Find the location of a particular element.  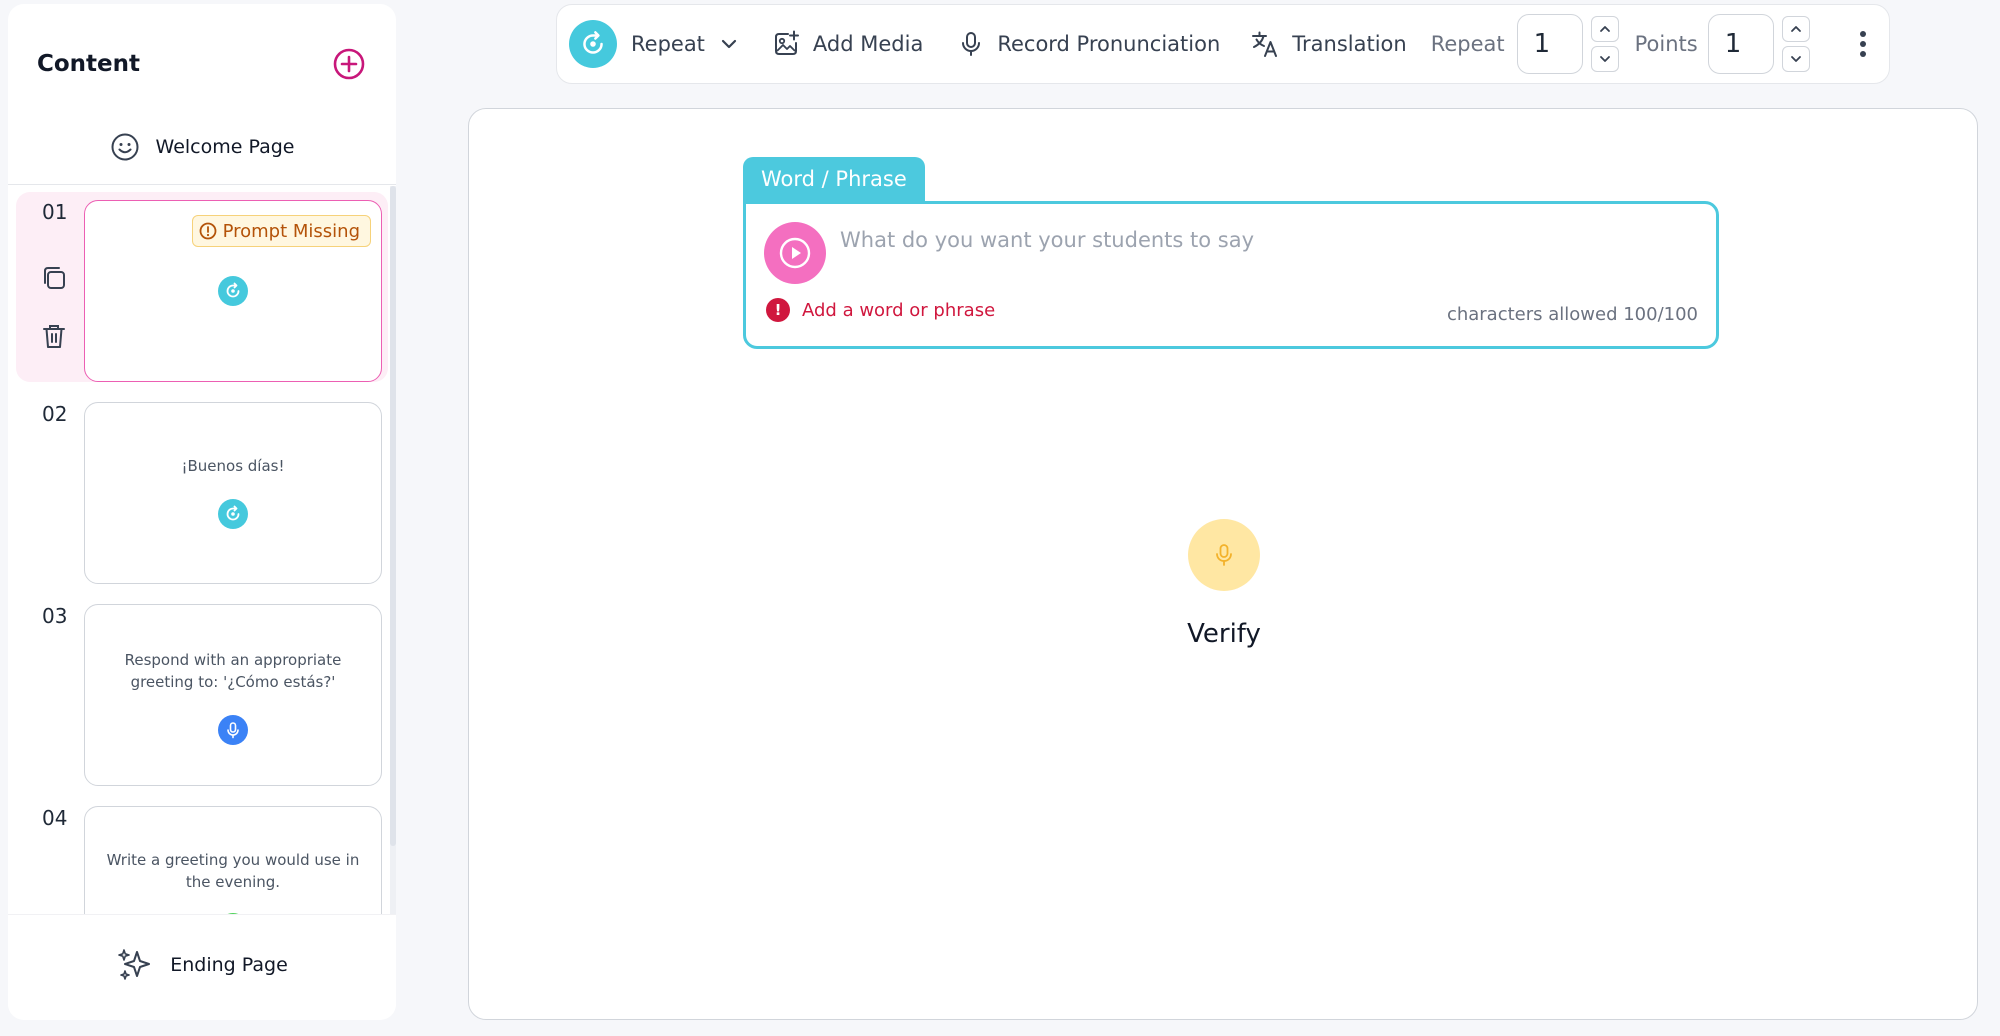

validation-error-text: Add a word or phrase is located at coordinates (899, 310).